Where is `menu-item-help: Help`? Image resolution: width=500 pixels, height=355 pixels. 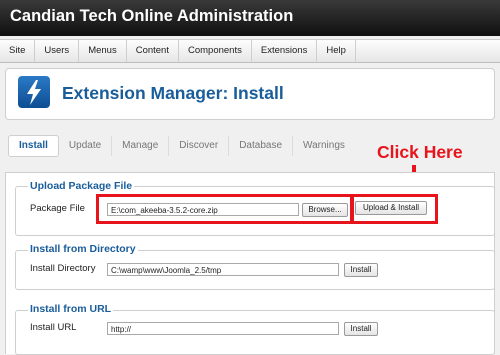
menu-item-help: Help is located at coordinates (336, 51).